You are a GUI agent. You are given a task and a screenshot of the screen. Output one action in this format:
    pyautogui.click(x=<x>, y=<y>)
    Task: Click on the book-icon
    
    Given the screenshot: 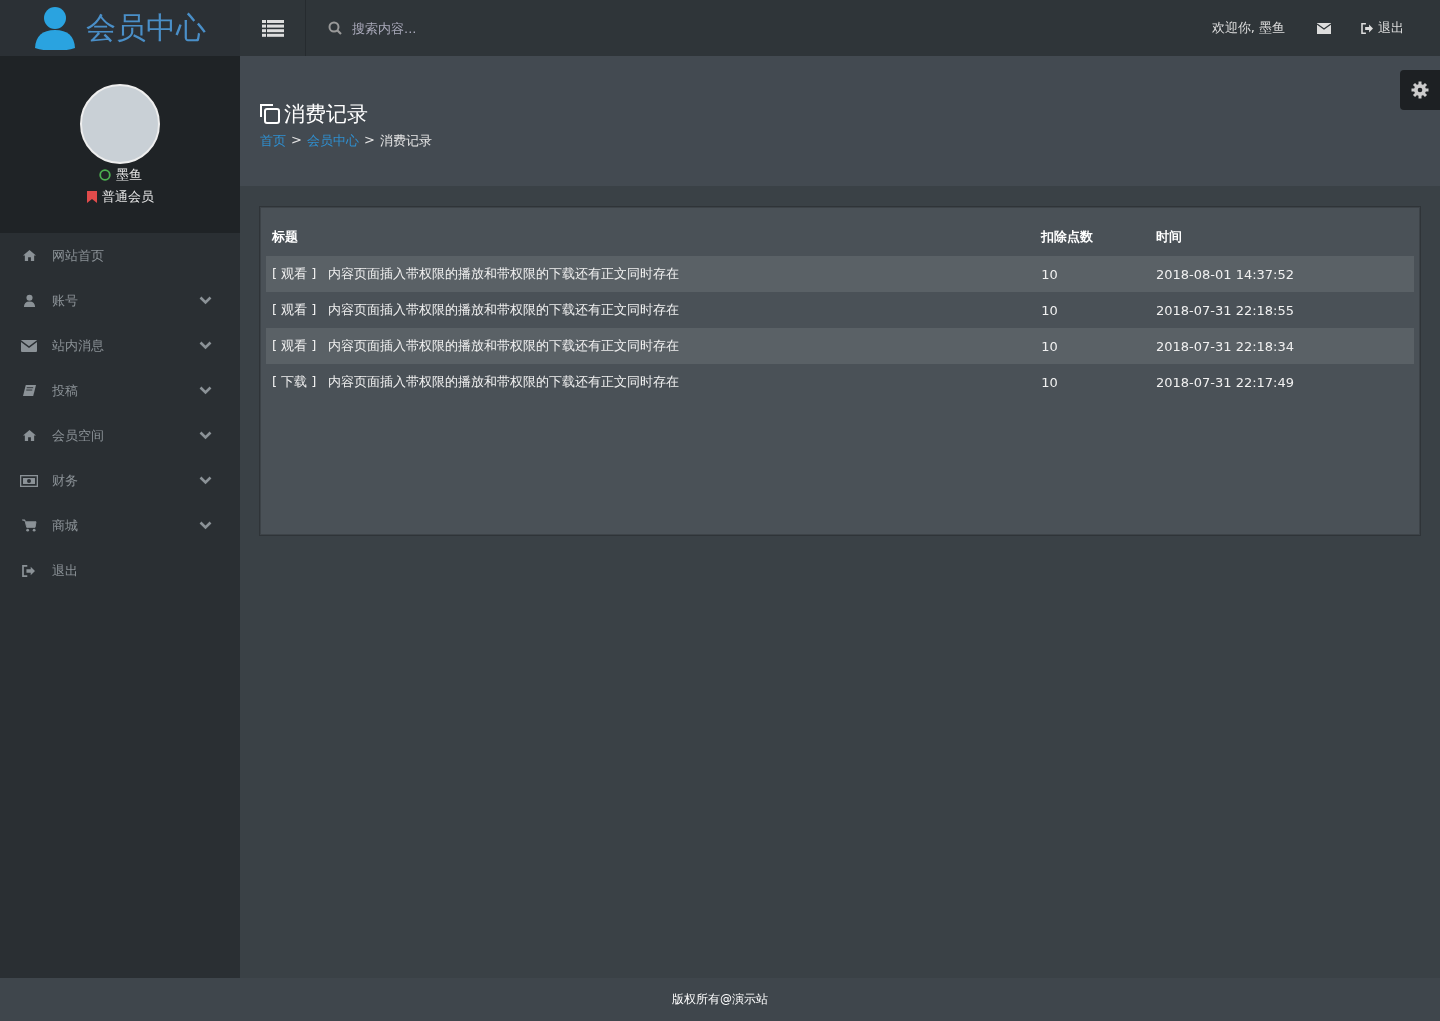 What is the action you would take?
    pyautogui.click(x=29, y=390)
    